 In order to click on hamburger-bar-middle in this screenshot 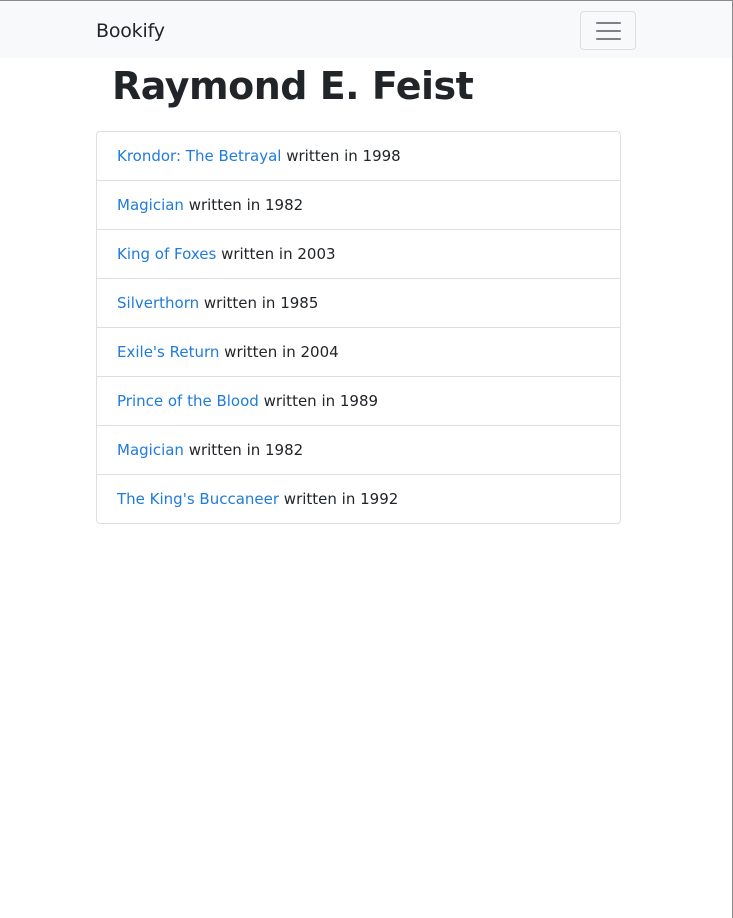, I will do `click(608, 31)`.